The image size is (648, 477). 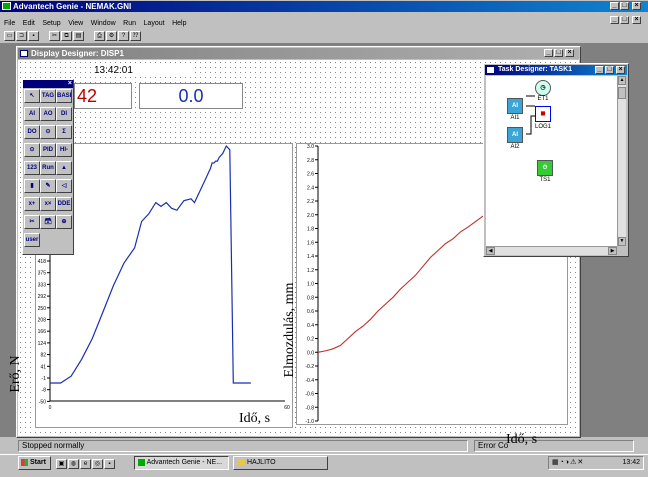 I want to click on displacement-y-tick-label: 2.6, so click(x=310, y=175).